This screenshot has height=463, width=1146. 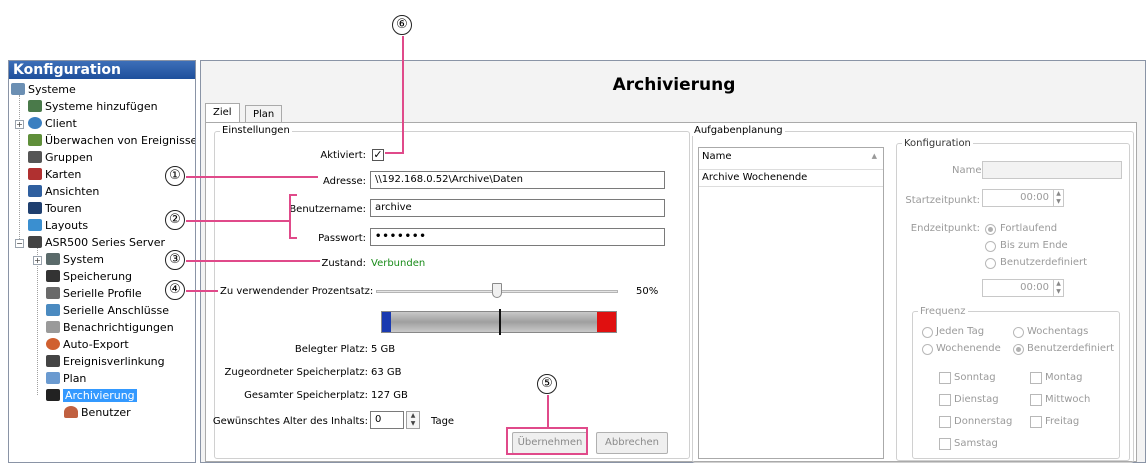 What do you see at coordinates (222, 113) in the screenshot?
I see `tab-ziel: Ziel` at bounding box center [222, 113].